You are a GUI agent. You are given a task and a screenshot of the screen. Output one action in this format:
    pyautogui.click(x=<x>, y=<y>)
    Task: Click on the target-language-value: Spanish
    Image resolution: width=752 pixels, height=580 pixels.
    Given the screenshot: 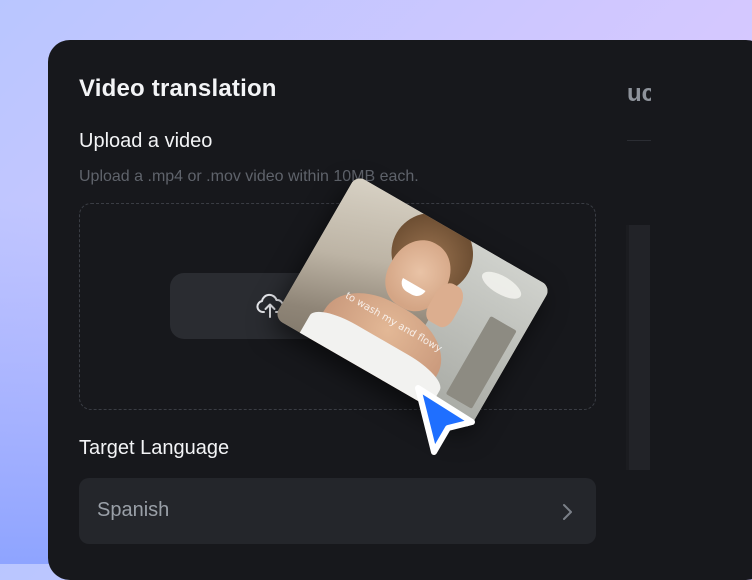 What is the action you would take?
    pyautogui.click(x=133, y=510)
    